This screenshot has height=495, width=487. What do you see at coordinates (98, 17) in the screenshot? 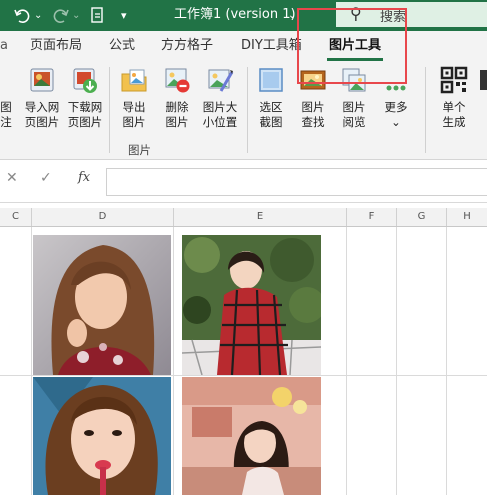
I see `document-icon` at bounding box center [98, 17].